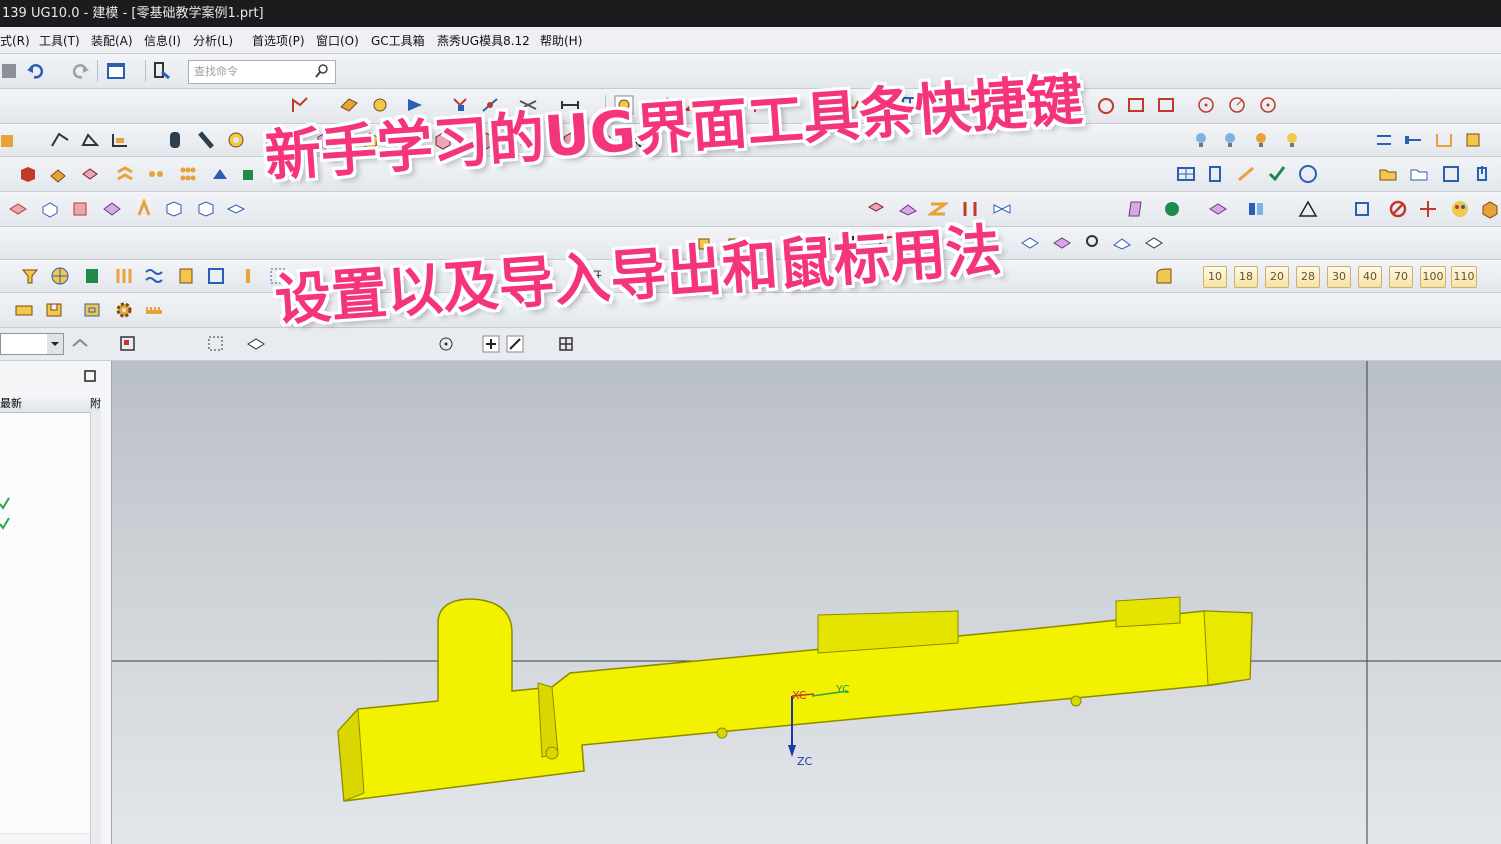 The image size is (1501, 844). Describe the element at coordinates (1268, 105) in the screenshot. I see `circle-point-icon` at that location.